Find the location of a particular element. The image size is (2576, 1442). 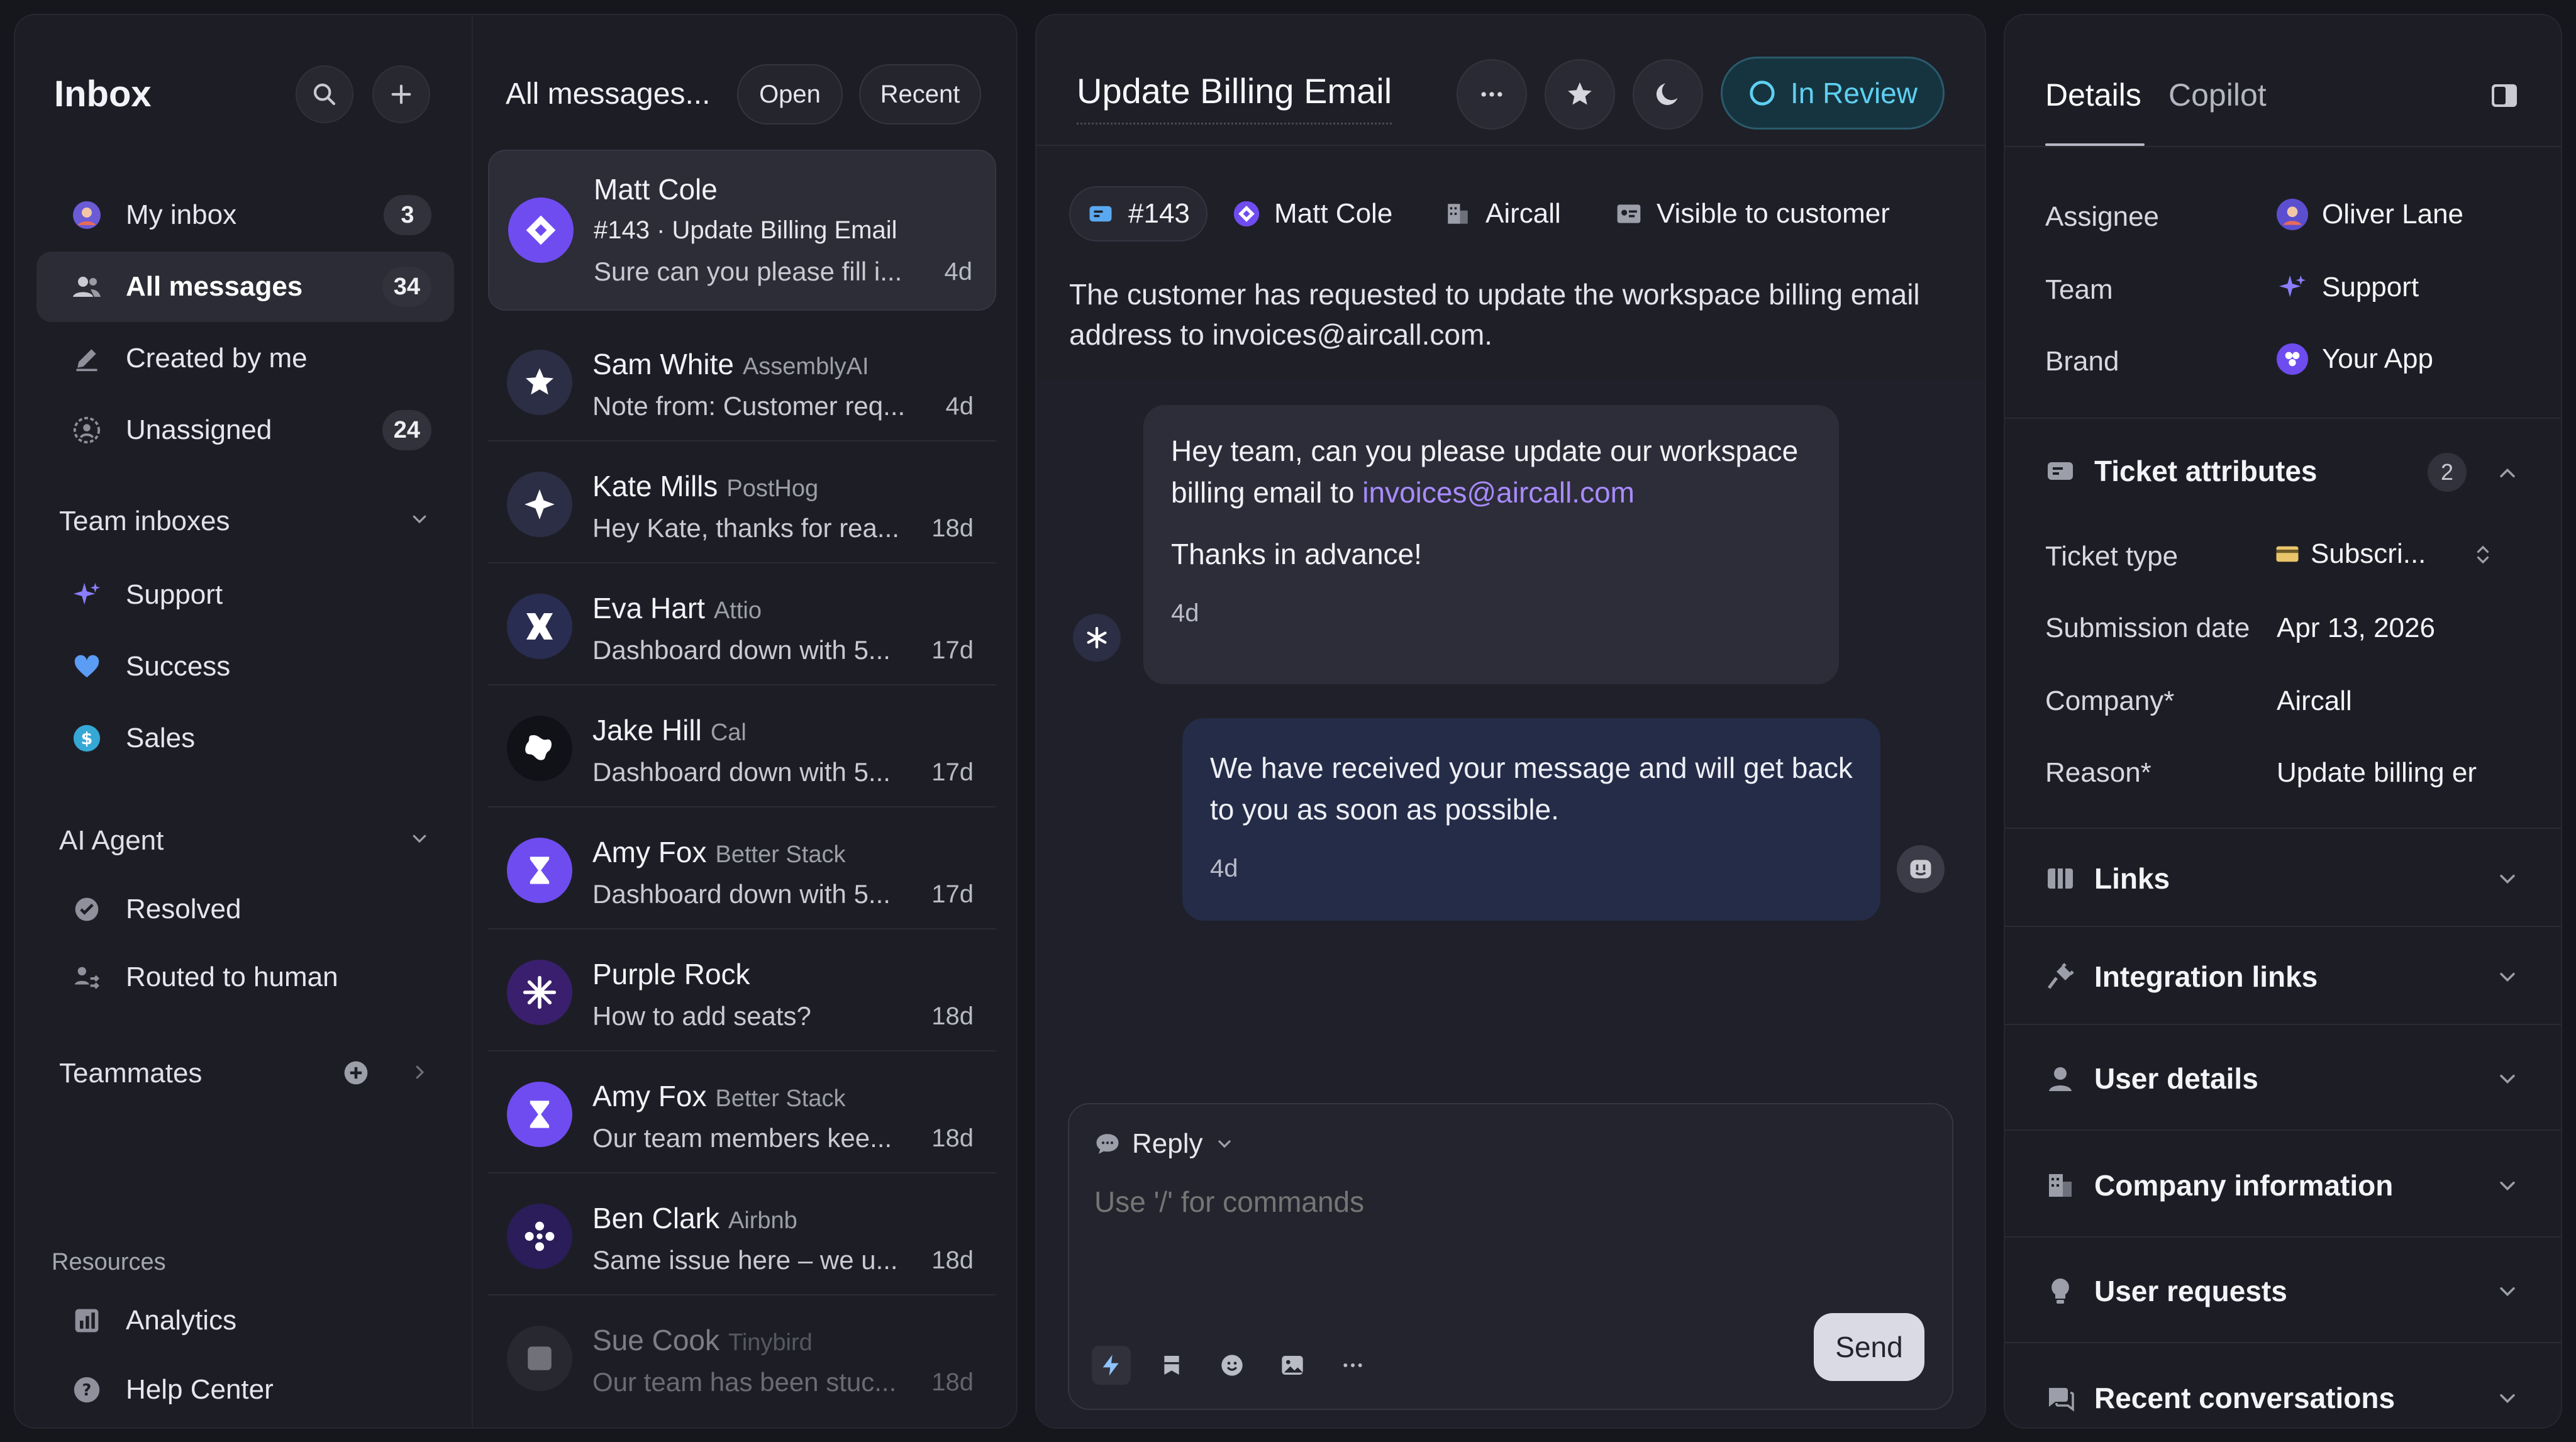

more-options-button is located at coordinates (1492, 94).